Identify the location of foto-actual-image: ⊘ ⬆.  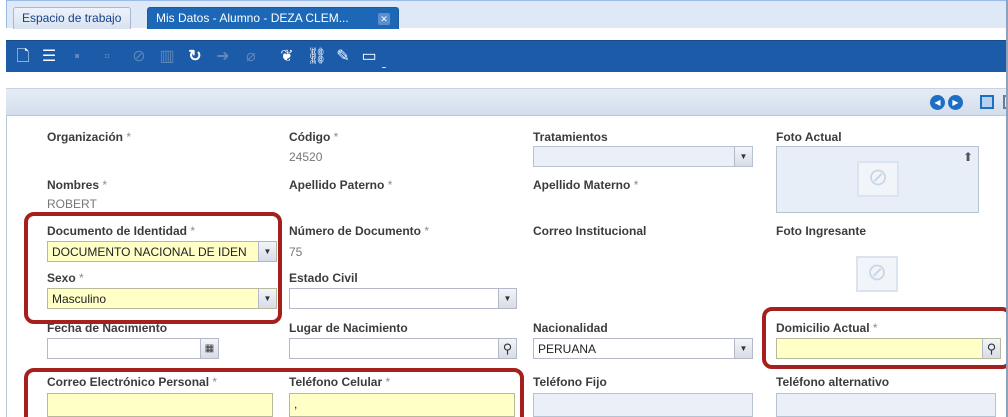
(877, 179).